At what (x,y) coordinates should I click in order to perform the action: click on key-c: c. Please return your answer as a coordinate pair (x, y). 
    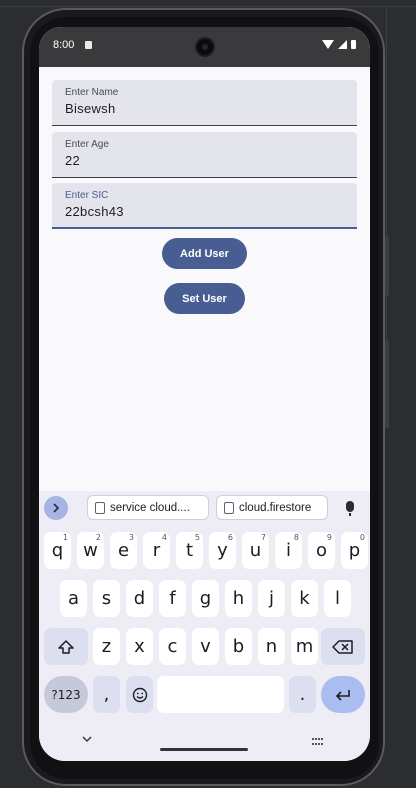
    Looking at the image, I should click on (172, 646).